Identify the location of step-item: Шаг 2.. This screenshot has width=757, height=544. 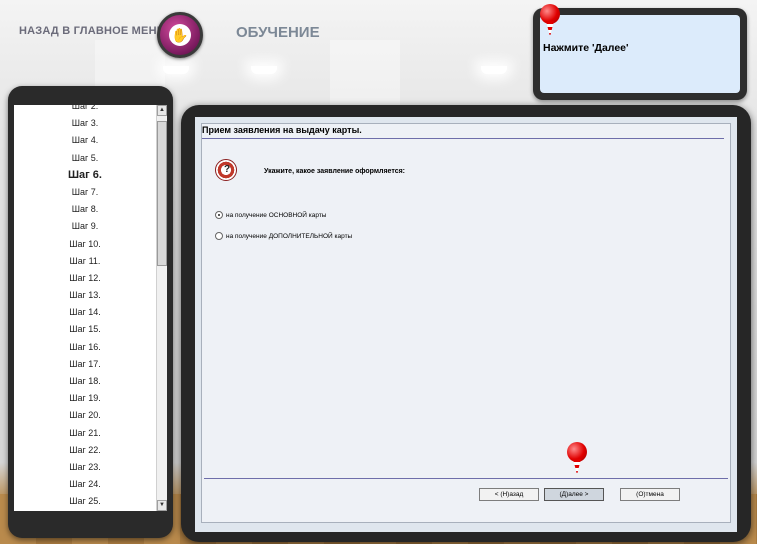
(85, 110).